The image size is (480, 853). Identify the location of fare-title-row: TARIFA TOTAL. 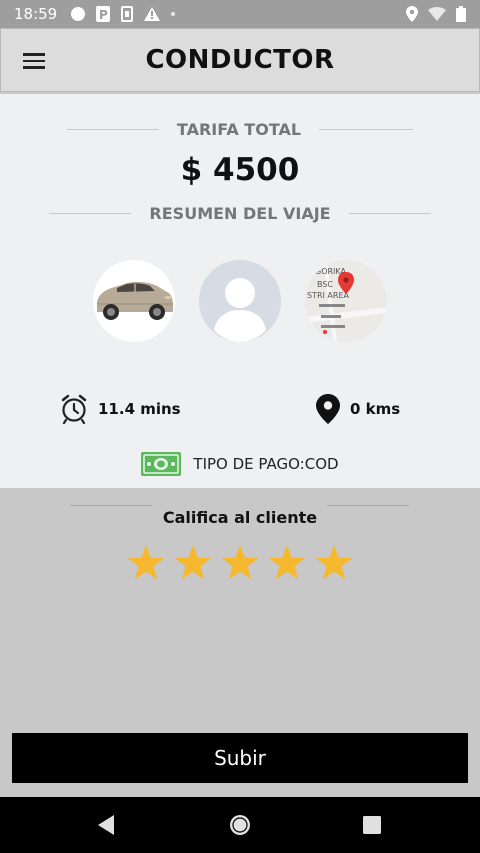
(240, 129).